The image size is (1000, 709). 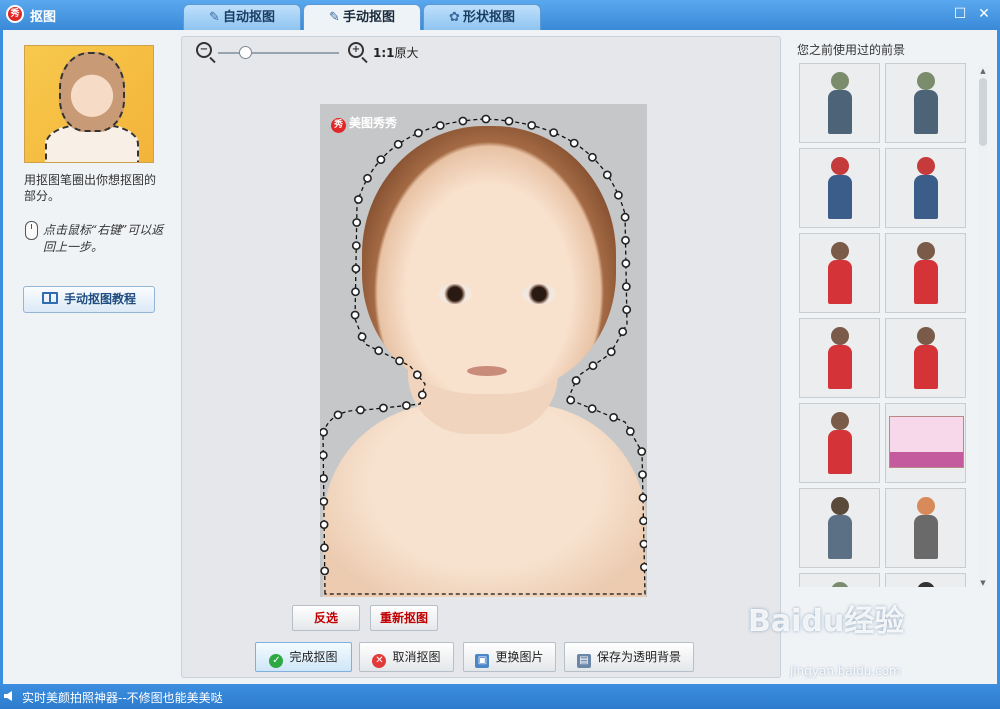 What do you see at coordinates (245, 52) in the screenshot?
I see `zoom-slider-thumb` at bounding box center [245, 52].